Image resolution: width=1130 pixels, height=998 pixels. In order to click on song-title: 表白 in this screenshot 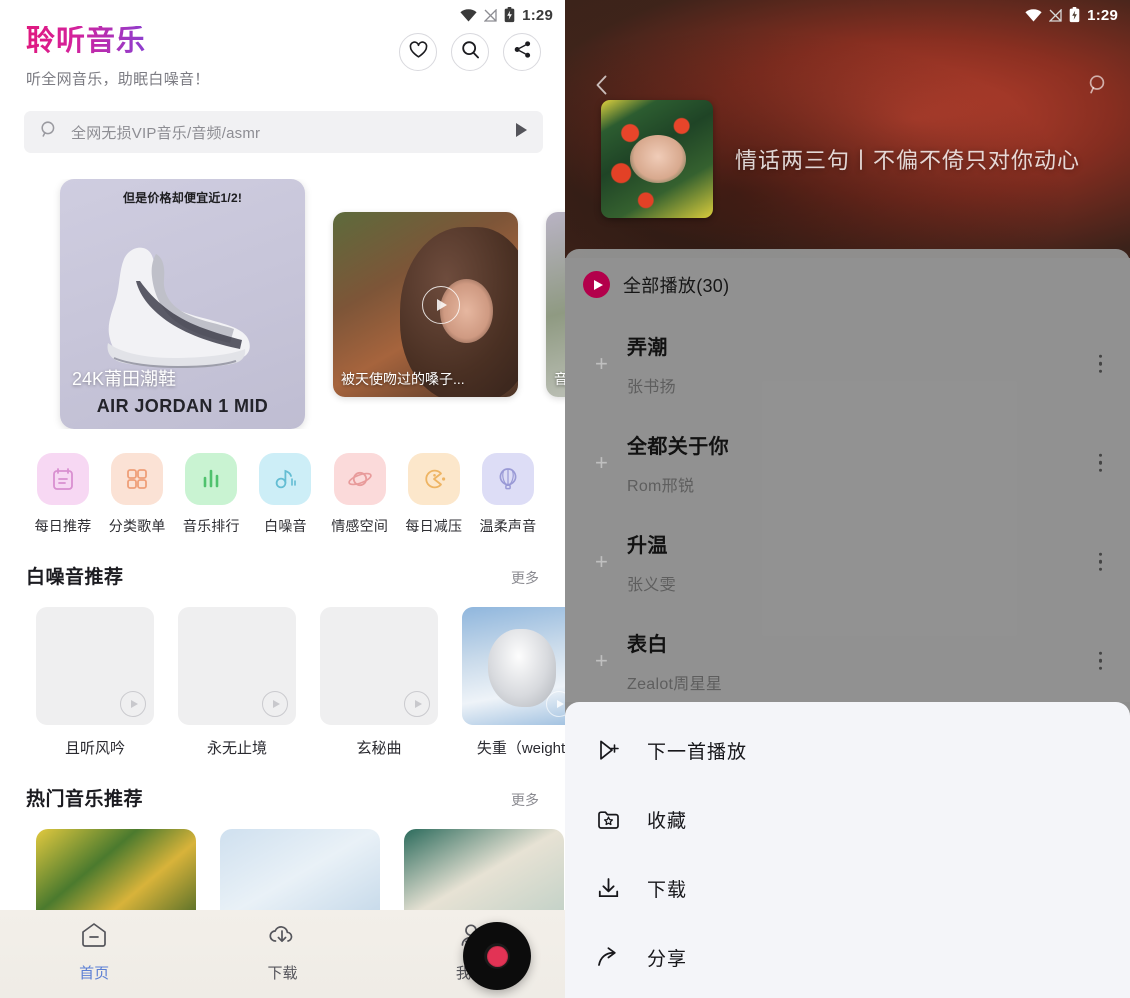, I will do `click(647, 644)`.